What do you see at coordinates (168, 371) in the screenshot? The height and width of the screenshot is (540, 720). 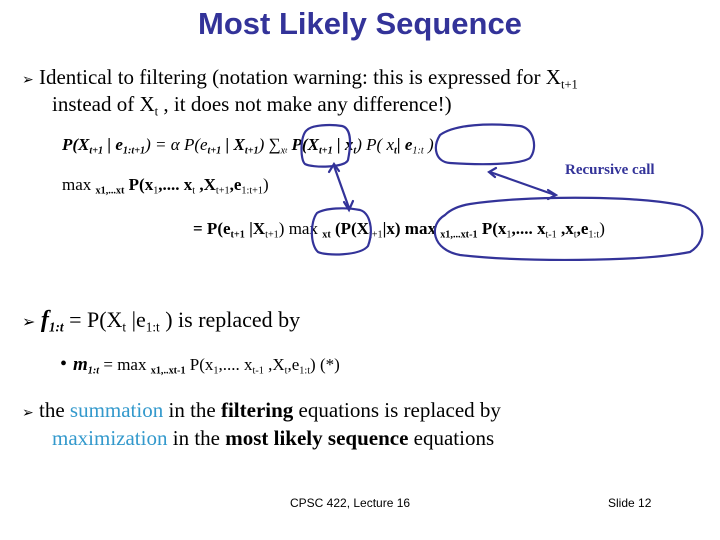 I see `subscript: x1,..xt-1` at bounding box center [168, 371].